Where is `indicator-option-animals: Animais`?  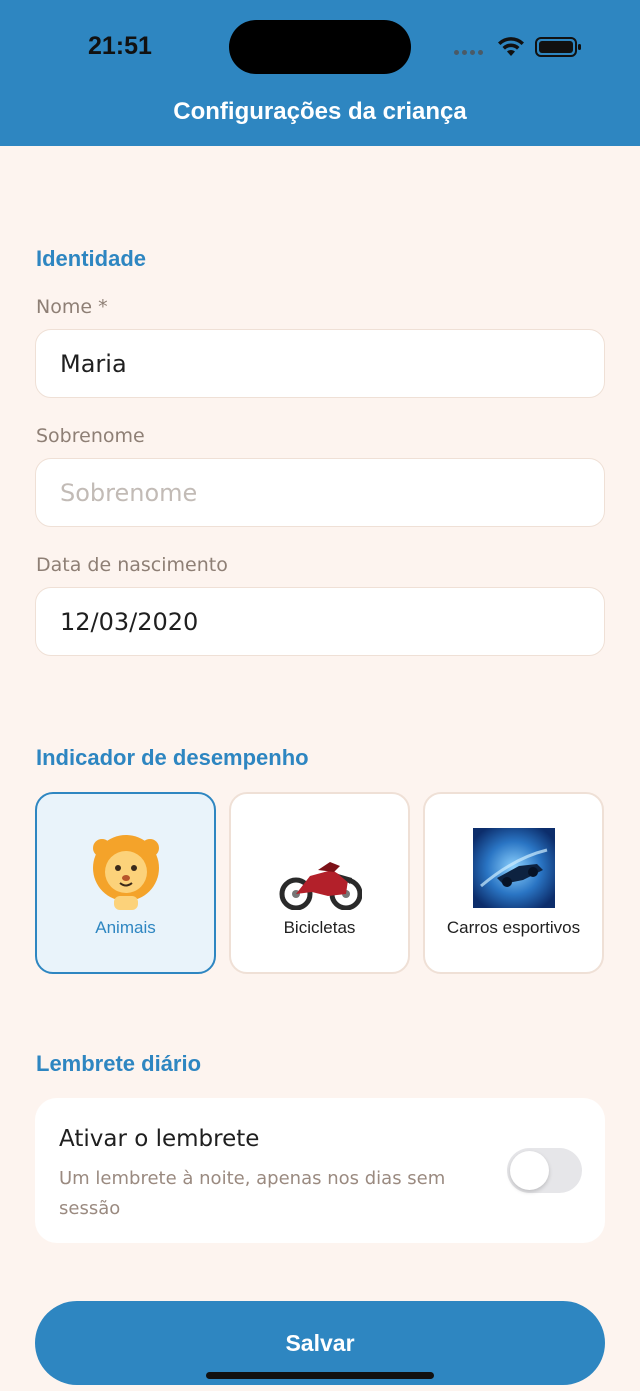 indicator-option-animals: Animais is located at coordinates (125, 883).